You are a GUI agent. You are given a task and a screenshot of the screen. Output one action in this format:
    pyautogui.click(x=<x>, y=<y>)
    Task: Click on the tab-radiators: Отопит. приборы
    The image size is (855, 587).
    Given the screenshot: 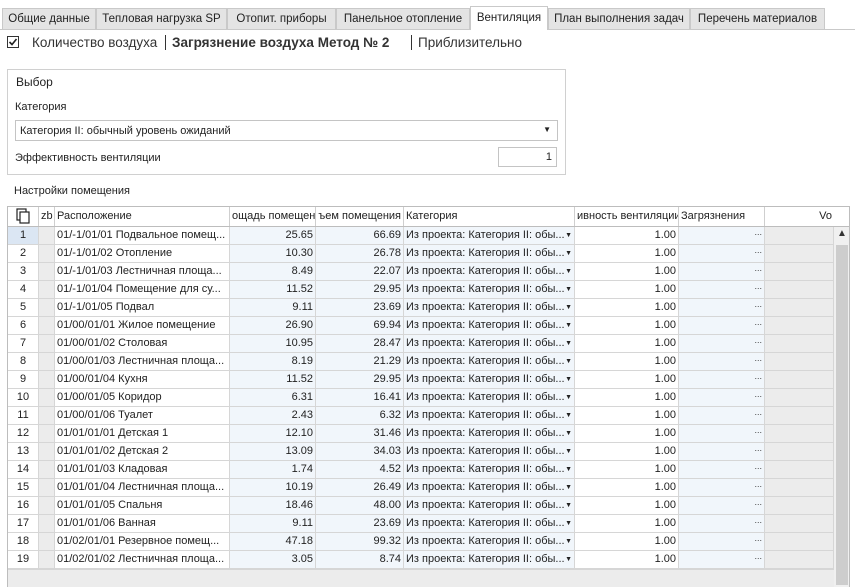 What is the action you would take?
    pyautogui.click(x=281, y=18)
    